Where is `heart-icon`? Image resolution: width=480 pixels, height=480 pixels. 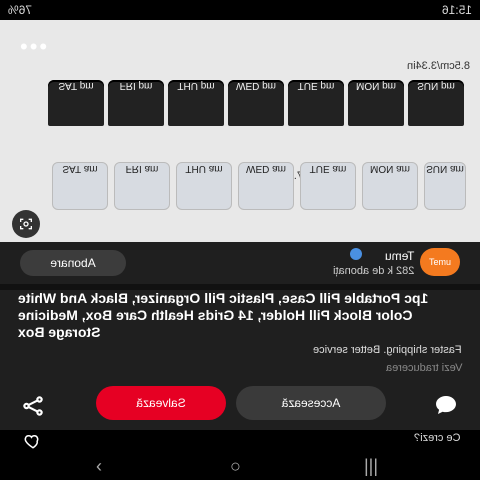 heart-icon is located at coordinates (33, 441).